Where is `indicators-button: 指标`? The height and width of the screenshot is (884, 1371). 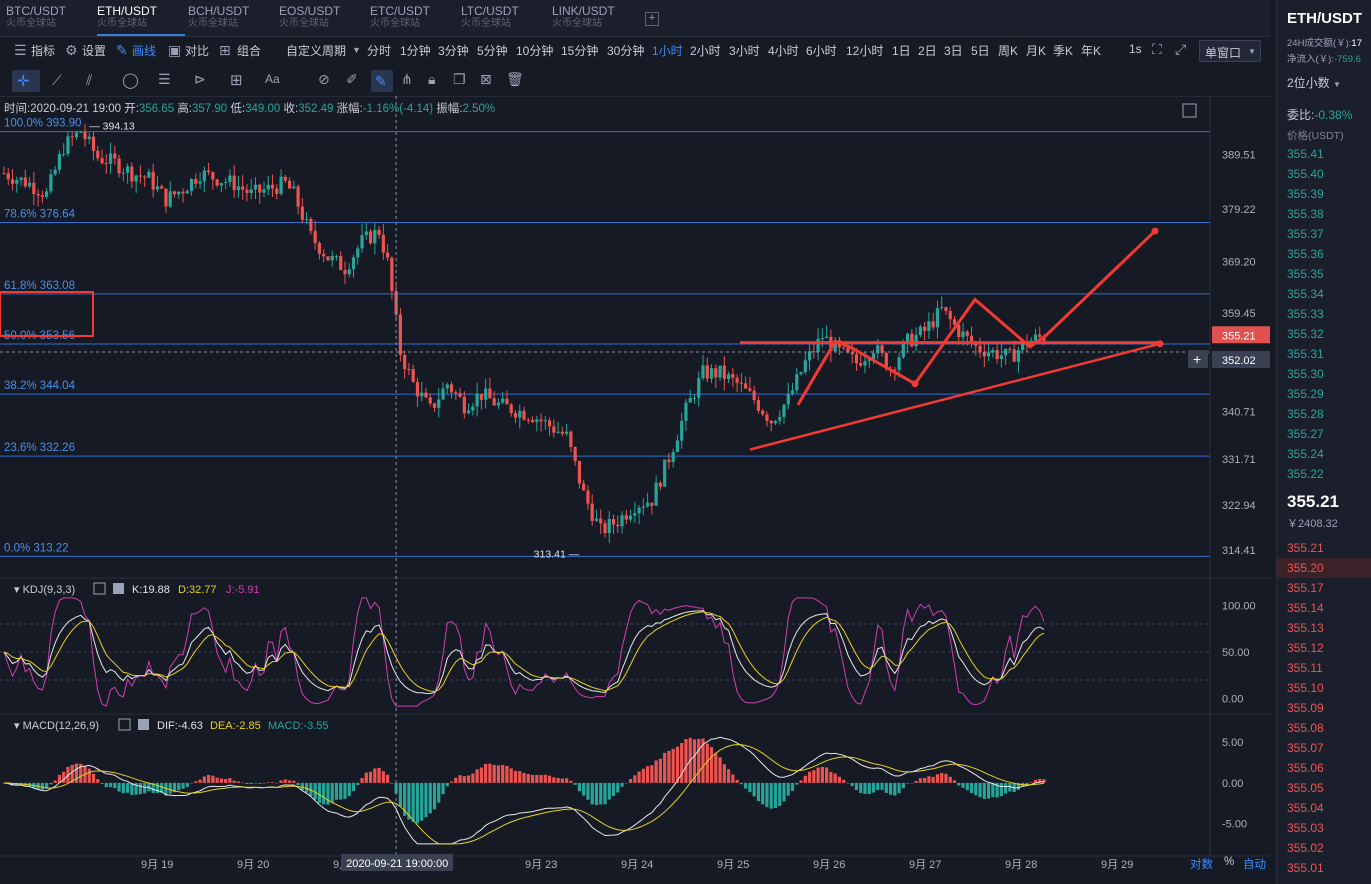 indicators-button: 指标 is located at coordinates (43, 50).